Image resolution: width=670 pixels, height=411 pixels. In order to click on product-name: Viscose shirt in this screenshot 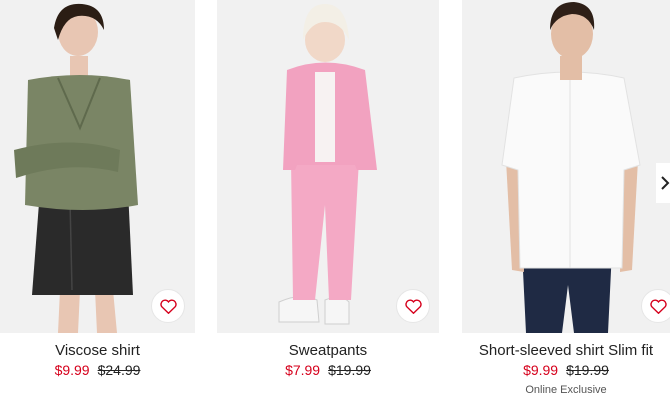, I will do `click(97, 350)`.